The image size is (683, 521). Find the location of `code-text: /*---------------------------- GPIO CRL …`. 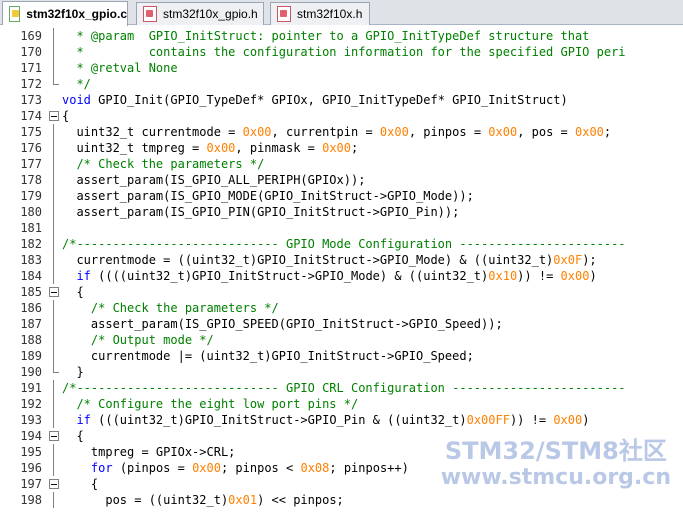

code-text: /*---------------------------- GPIO CRL … is located at coordinates (344, 388).